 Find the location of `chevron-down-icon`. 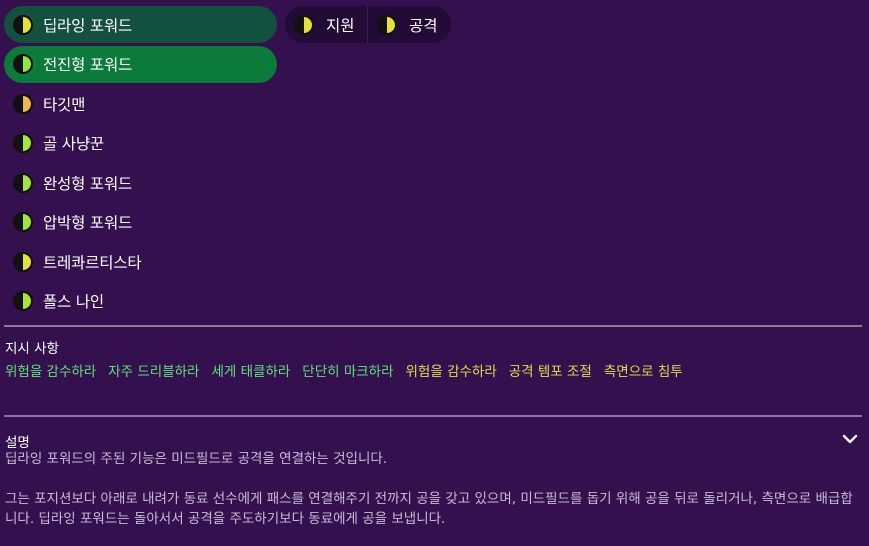

chevron-down-icon is located at coordinates (850, 439).